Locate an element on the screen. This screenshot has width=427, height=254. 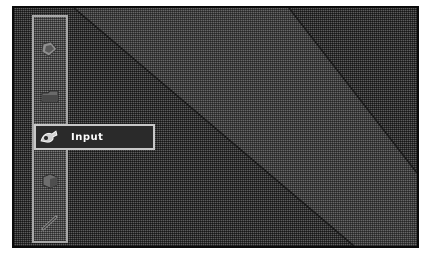
menu-item-label: Input is located at coordinates (87, 137).